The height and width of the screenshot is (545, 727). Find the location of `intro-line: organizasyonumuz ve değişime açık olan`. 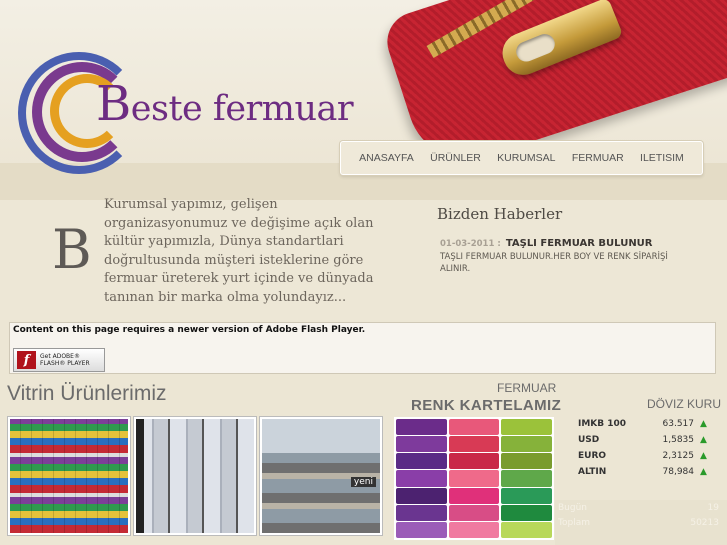

intro-line: organizasyonumuz ve değişime açık olan is located at coordinates (239, 223).